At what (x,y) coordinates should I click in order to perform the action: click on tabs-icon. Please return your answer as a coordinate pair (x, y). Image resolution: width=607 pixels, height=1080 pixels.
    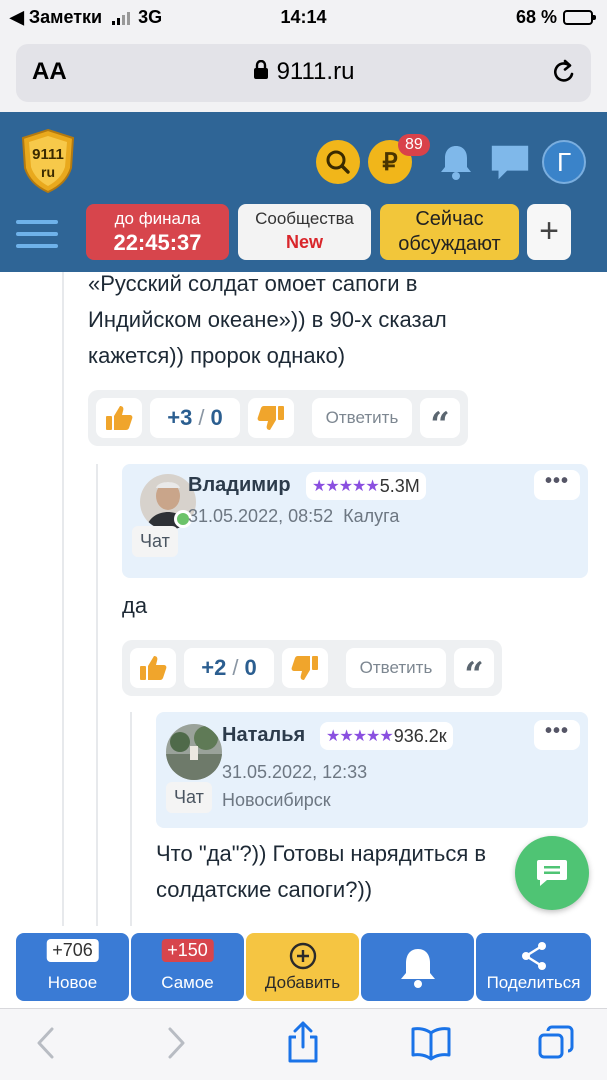
    Looking at the image, I should click on (556, 1042).